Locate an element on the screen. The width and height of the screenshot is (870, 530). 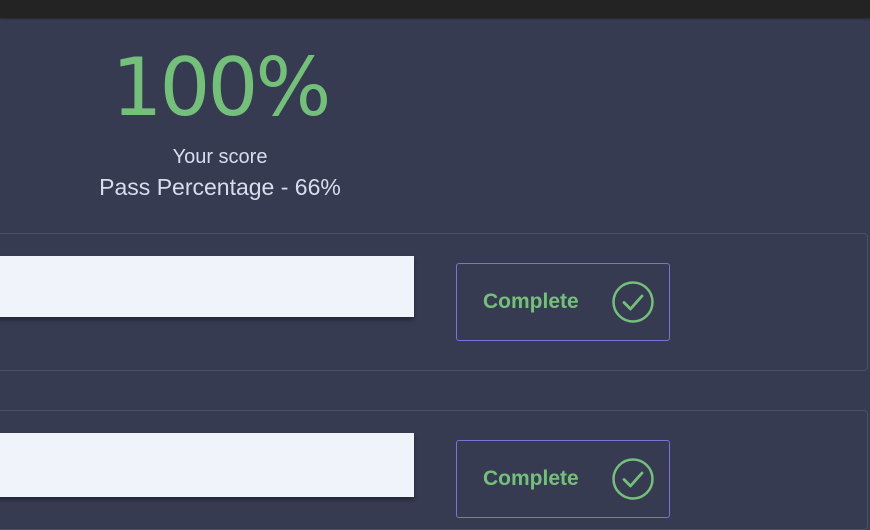
top-bar is located at coordinates (435, 9).